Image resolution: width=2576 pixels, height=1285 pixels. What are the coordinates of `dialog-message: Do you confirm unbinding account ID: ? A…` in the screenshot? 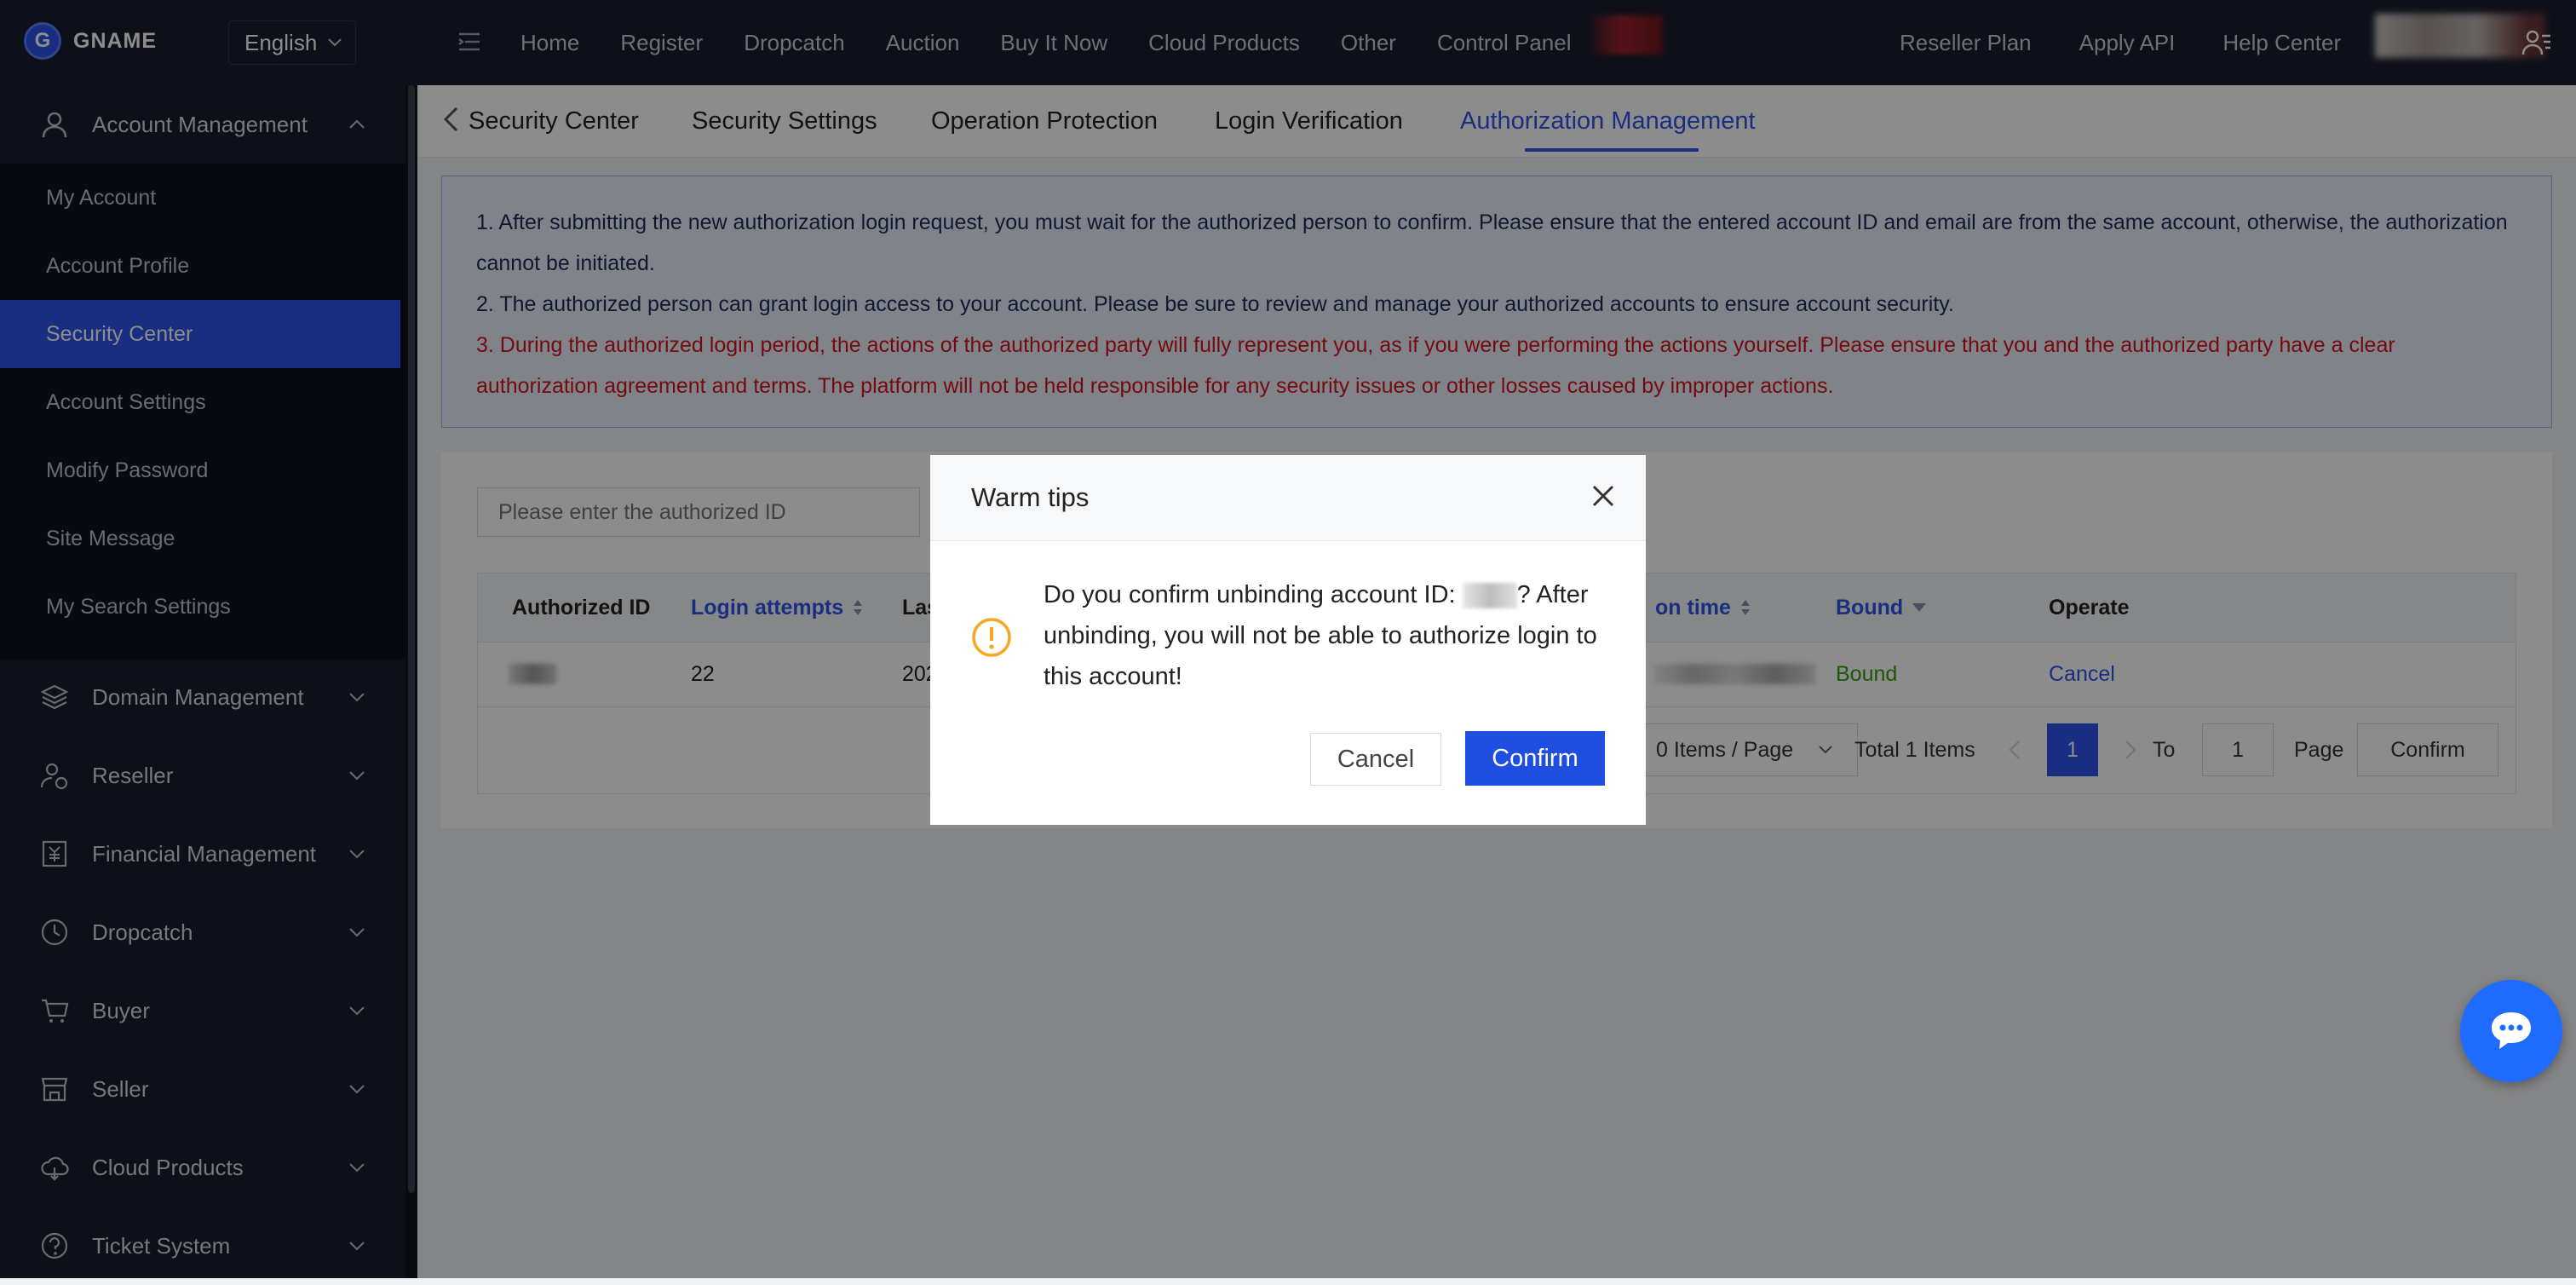 It's located at (1337, 635).